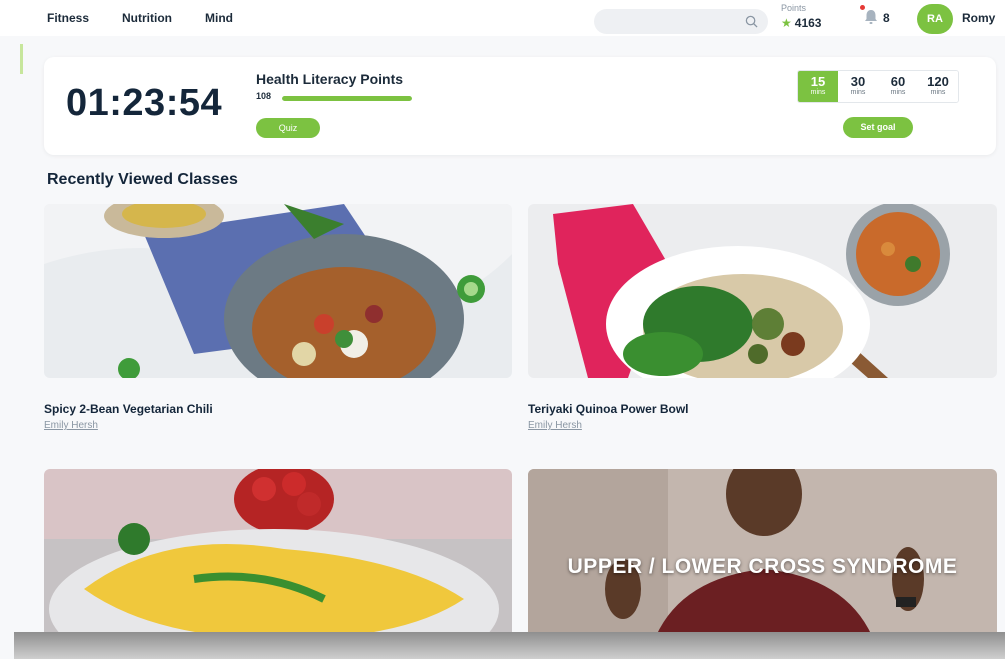 The image size is (1005, 659). What do you see at coordinates (144, 103) in the screenshot?
I see `session-timer: 01:23:54` at bounding box center [144, 103].